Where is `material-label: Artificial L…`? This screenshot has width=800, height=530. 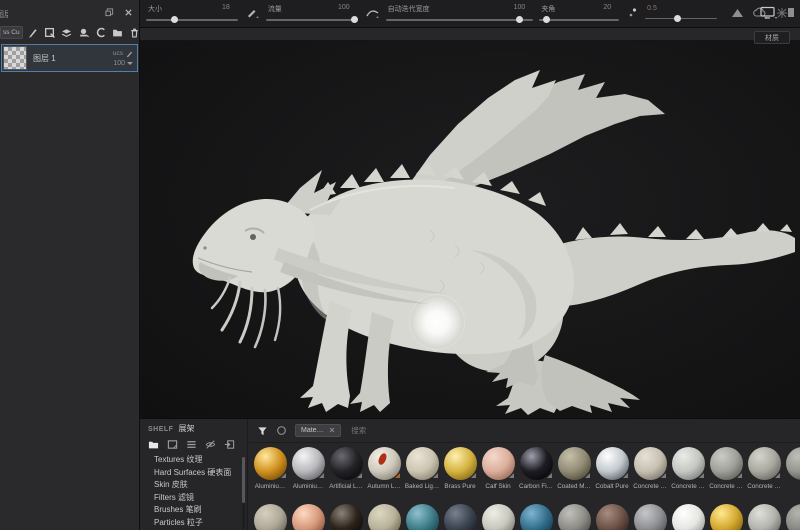
material-label: Artificial L… is located at coordinates (346, 486).